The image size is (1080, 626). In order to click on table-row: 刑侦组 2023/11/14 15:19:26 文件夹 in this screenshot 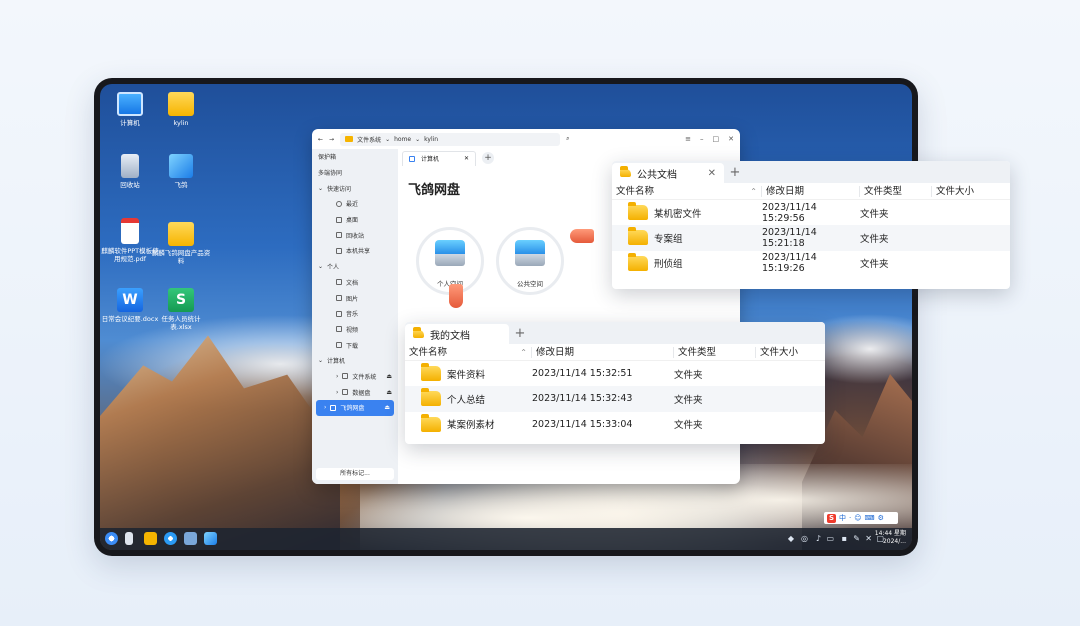, I will do `click(811, 263)`.